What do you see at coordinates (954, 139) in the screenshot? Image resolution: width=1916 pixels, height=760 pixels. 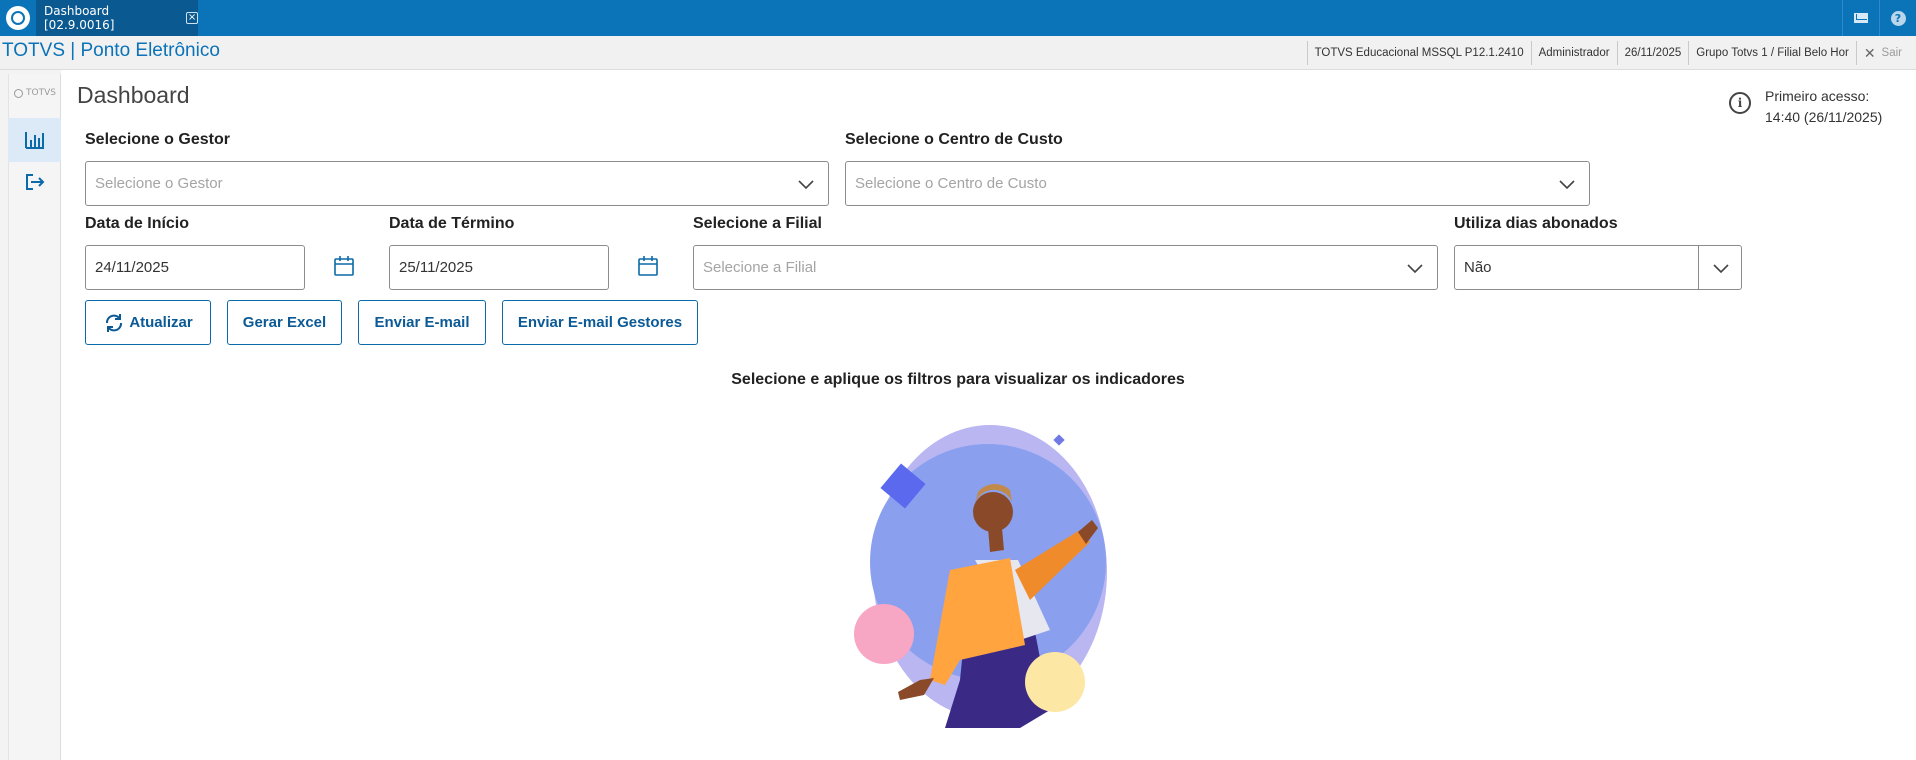 I see `centro-custo-label: Selecione o Centro de Custo` at bounding box center [954, 139].